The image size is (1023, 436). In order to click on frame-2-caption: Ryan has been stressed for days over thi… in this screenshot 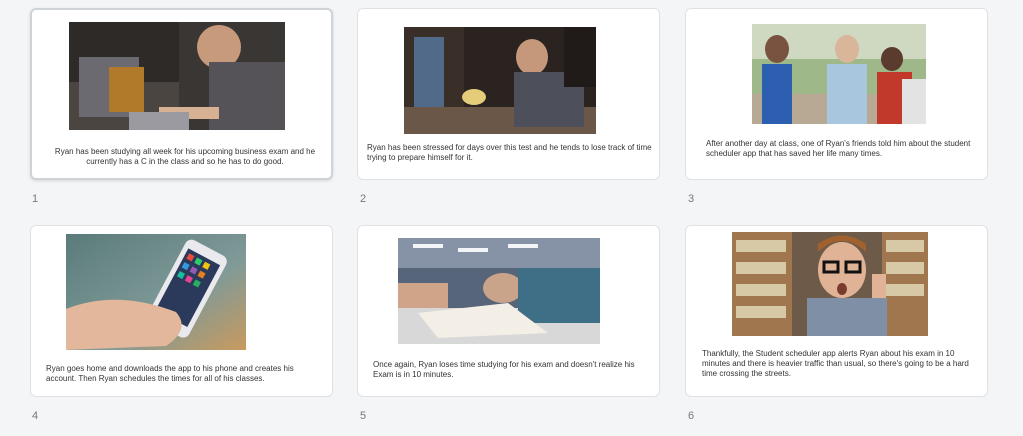, I will do `click(509, 152)`.